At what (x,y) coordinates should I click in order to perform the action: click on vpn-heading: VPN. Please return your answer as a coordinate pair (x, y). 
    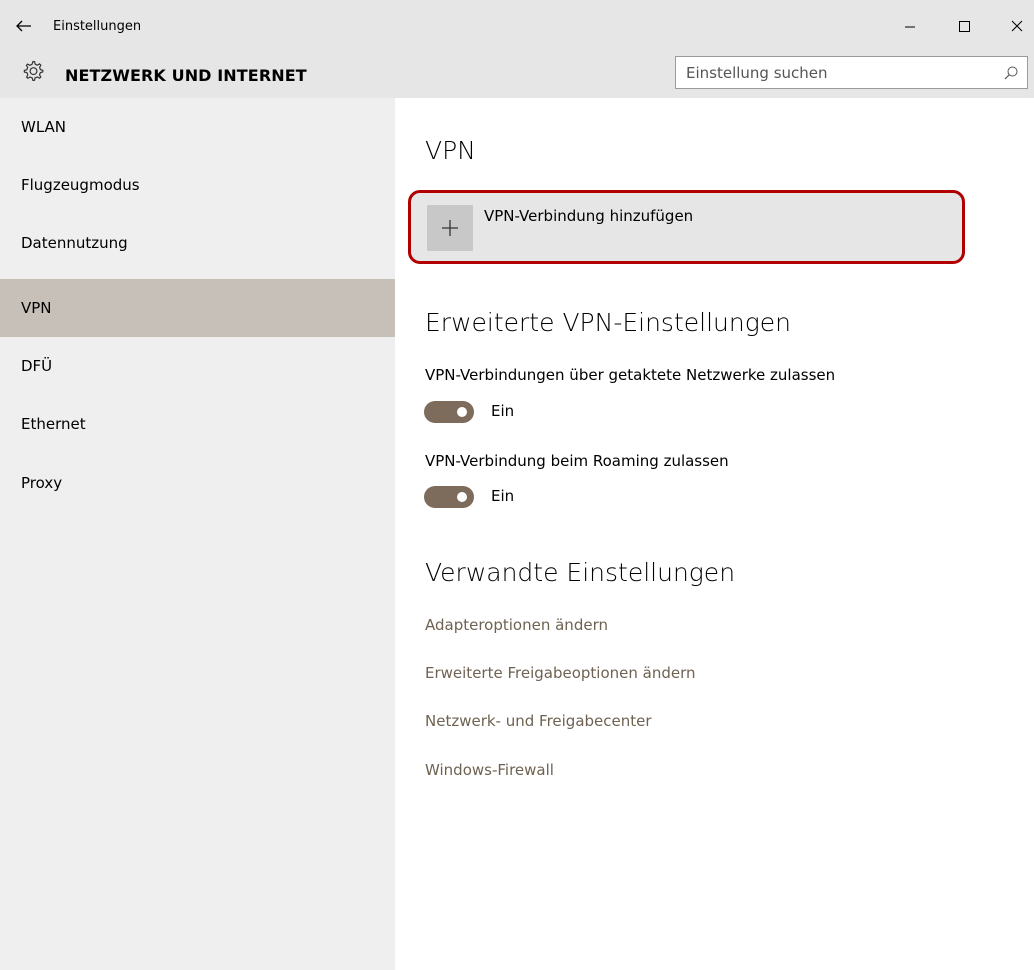
    Looking at the image, I should click on (450, 150).